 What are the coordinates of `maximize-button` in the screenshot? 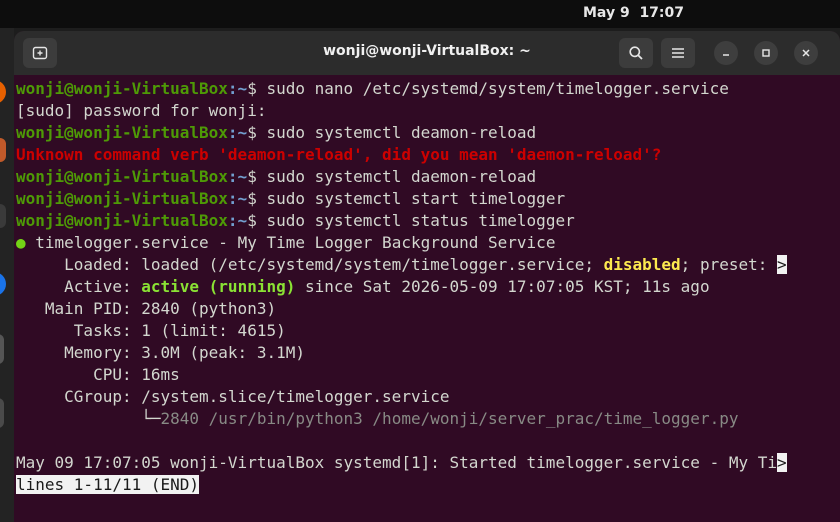 It's located at (766, 53).